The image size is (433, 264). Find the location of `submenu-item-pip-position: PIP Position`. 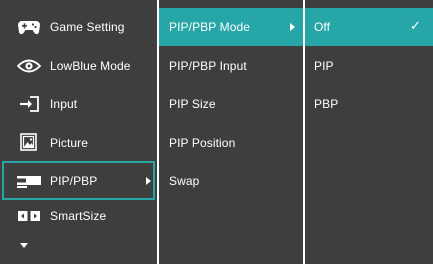

submenu-item-pip-position: PIP Position is located at coordinates (231, 143).